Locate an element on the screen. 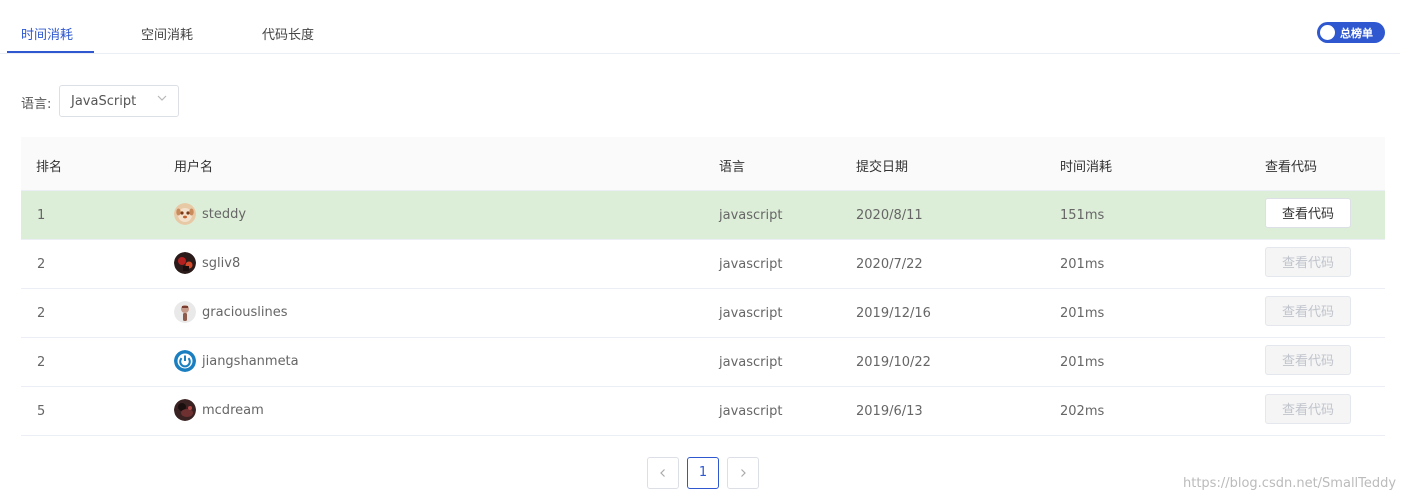  time-cell: 151ms is located at coordinates (1082, 215).